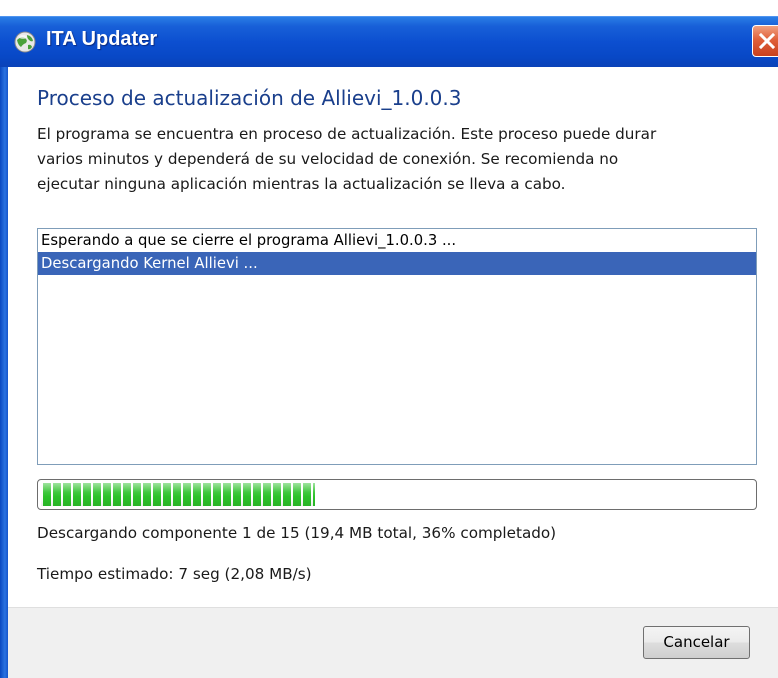 The image size is (778, 678). Describe the element at coordinates (102, 39) in the screenshot. I see `window-title: ITA Updater` at that location.